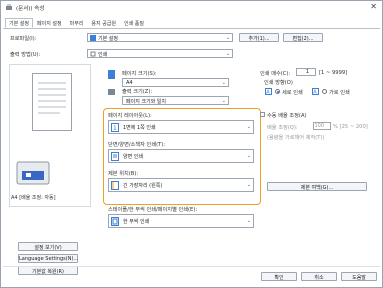 The height and width of the screenshot is (288, 383). I want to click on orientation-label: 인쇄 방향(O), so click(278, 83).